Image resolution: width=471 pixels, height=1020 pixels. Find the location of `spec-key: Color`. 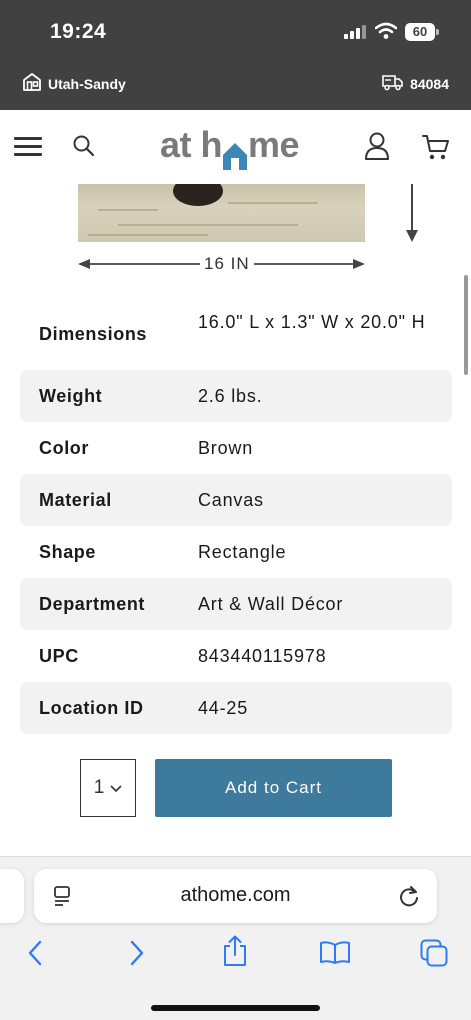

spec-key: Color is located at coordinates (64, 447).